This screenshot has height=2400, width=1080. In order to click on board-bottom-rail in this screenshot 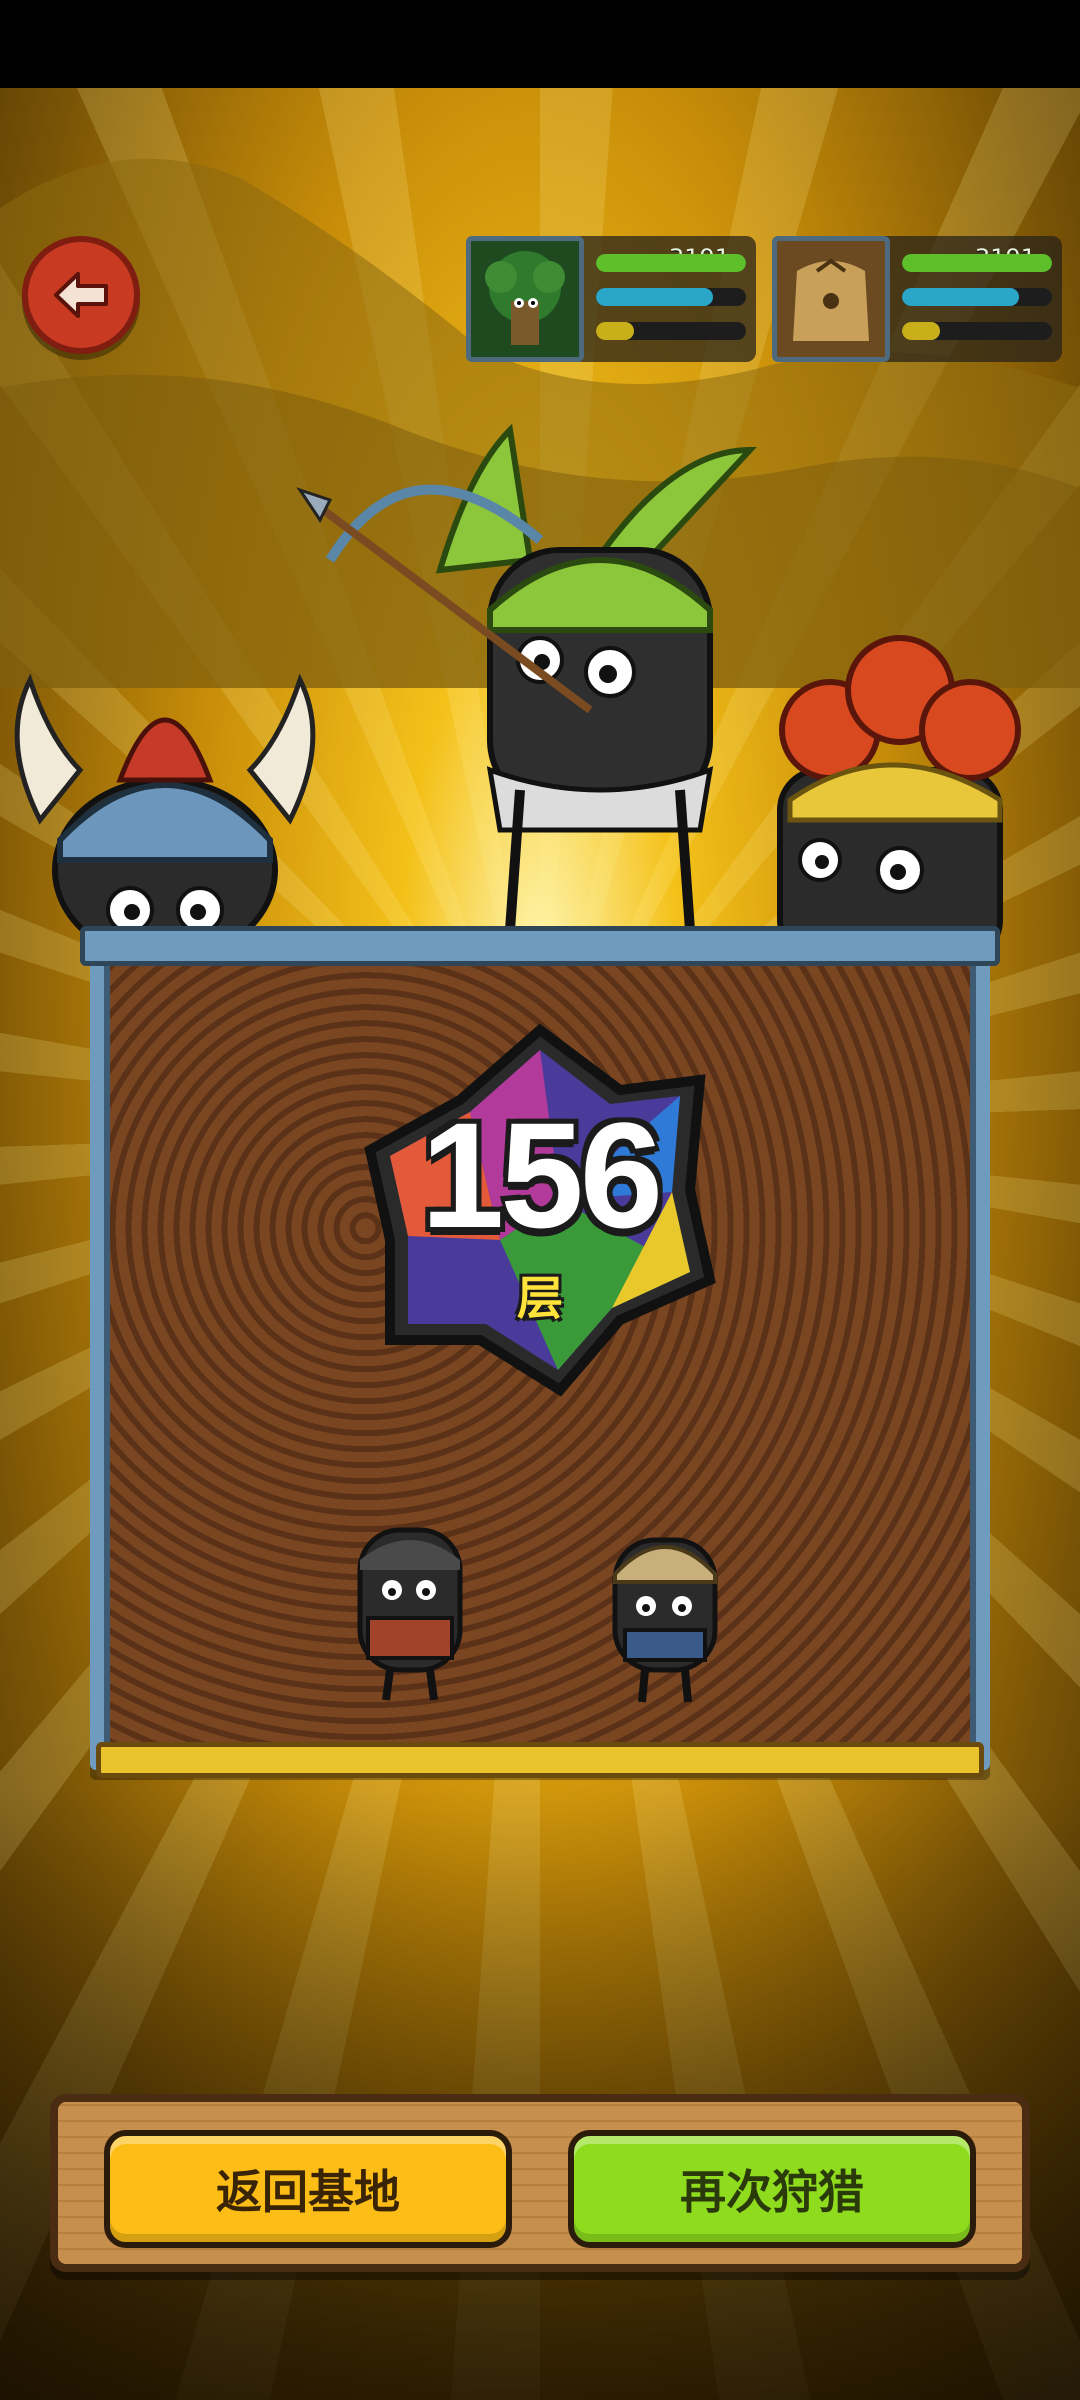, I will do `click(540, 1760)`.